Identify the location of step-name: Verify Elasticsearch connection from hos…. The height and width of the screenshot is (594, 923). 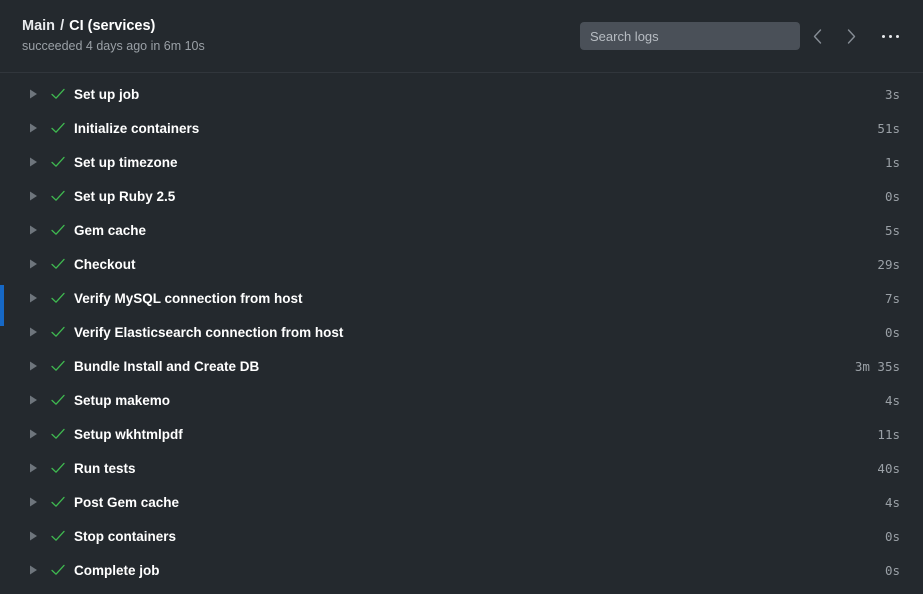
(209, 332).